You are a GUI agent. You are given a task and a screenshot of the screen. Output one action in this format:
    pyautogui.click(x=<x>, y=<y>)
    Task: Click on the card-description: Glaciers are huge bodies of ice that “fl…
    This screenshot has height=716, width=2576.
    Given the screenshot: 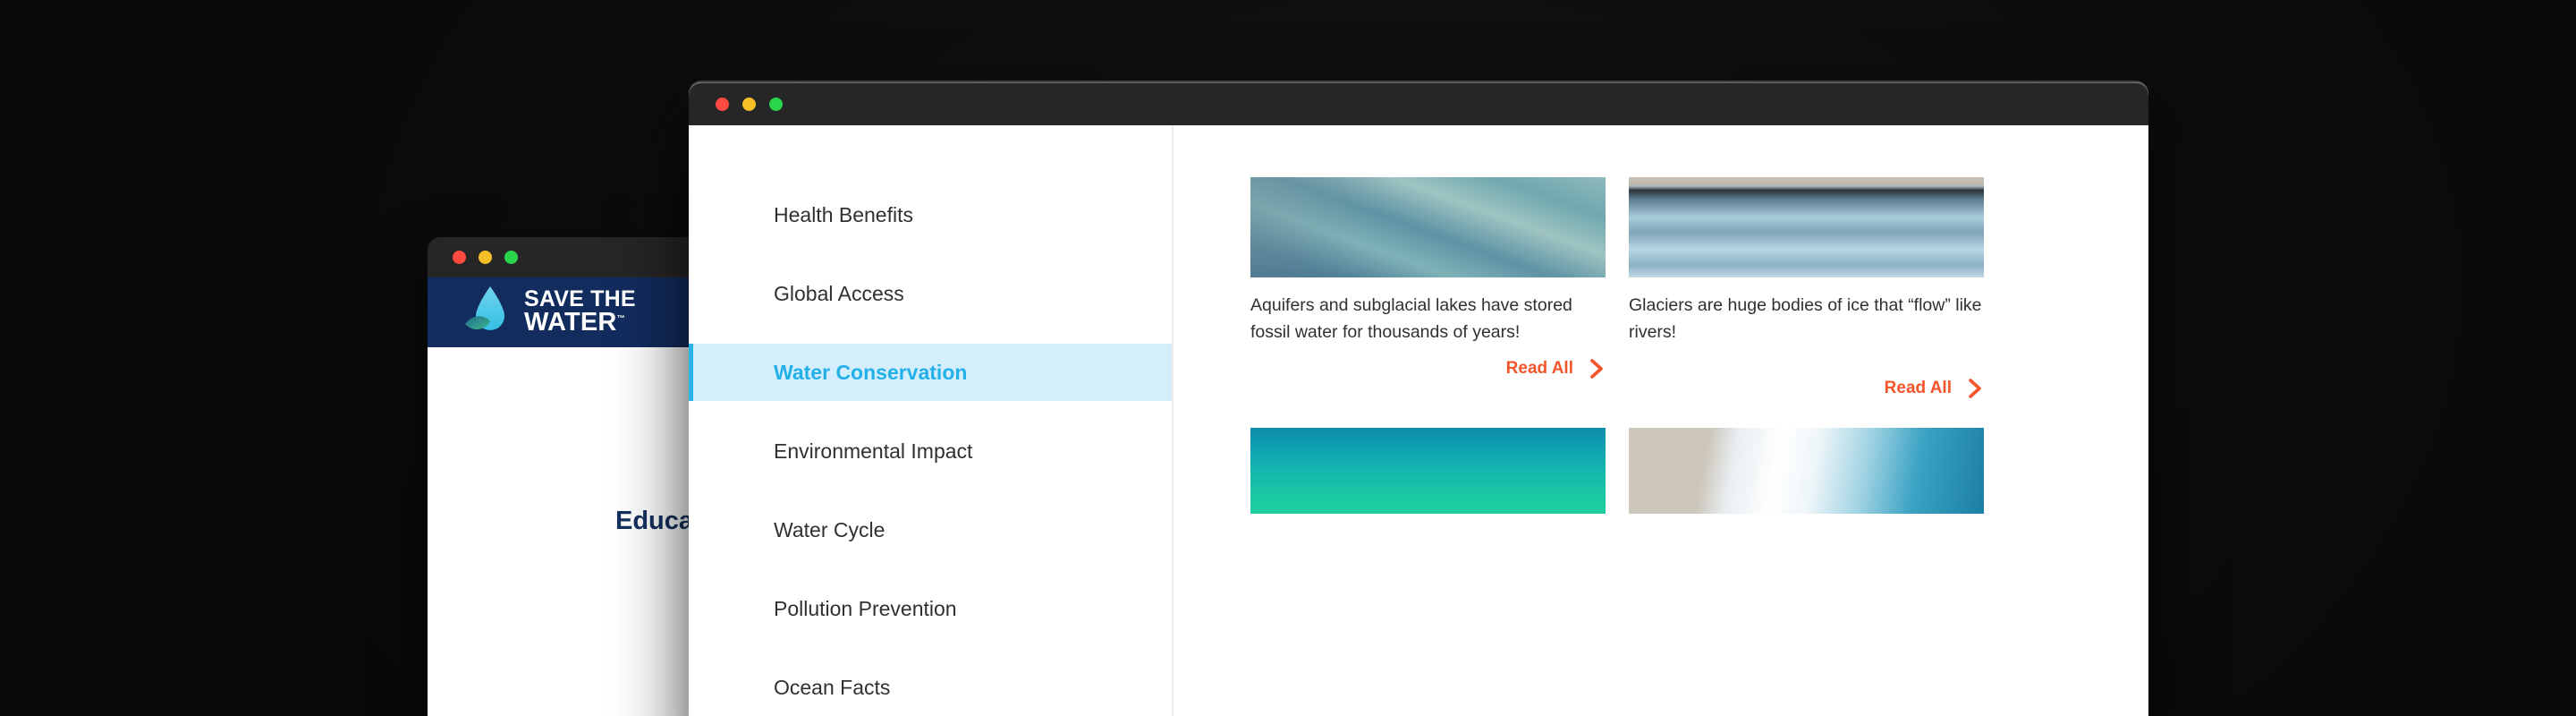 What is the action you would take?
    pyautogui.click(x=1805, y=318)
    